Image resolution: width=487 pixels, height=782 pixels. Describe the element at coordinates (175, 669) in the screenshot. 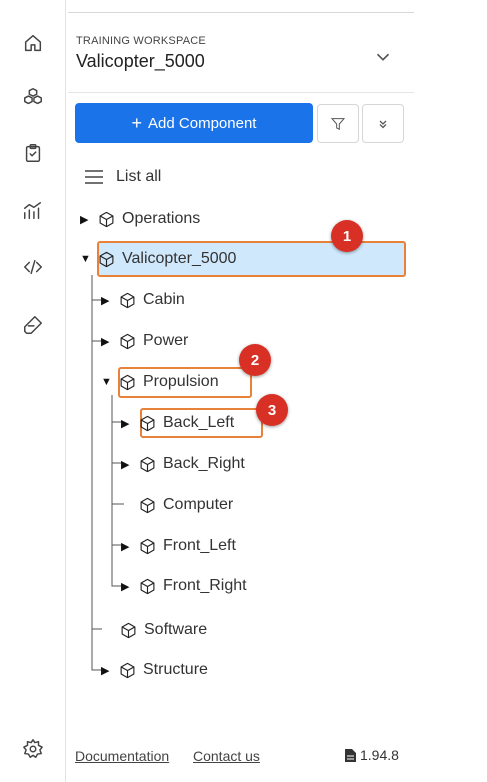

I see `node-label: Structure` at that location.